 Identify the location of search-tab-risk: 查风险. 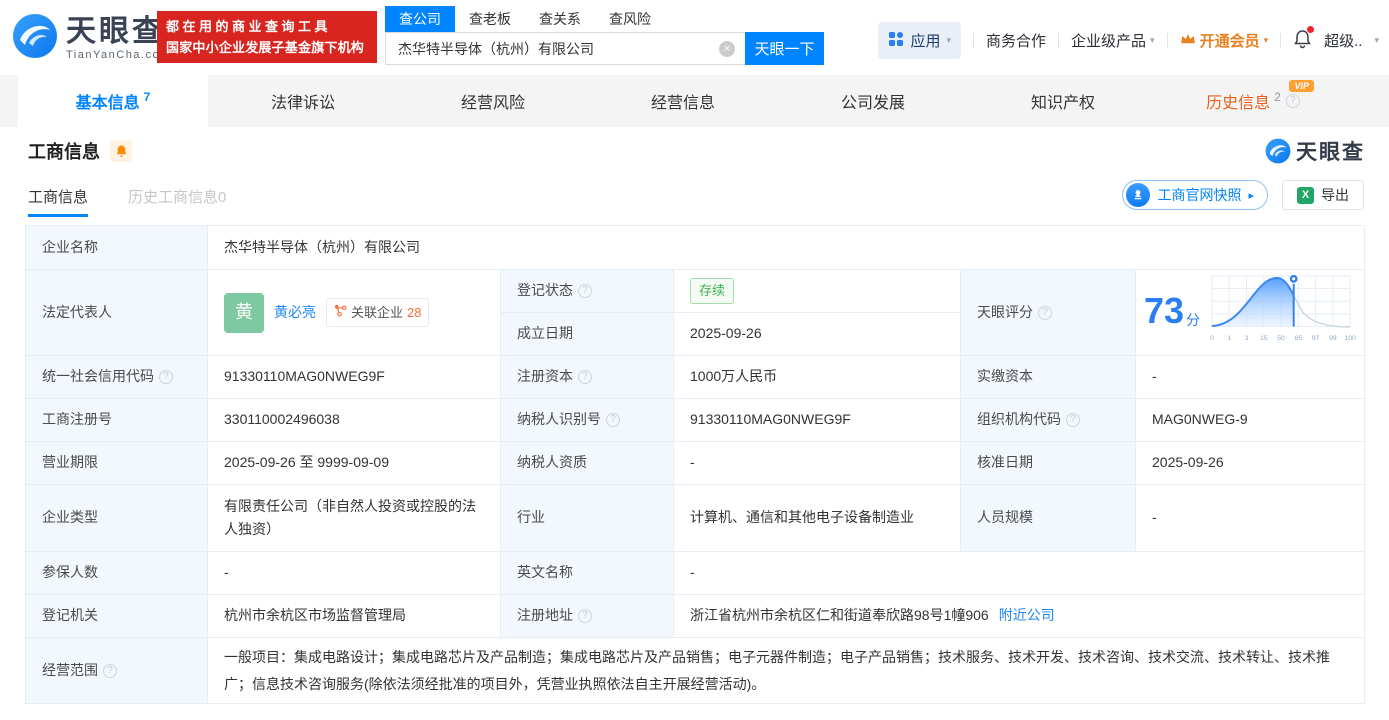
(630, 19).